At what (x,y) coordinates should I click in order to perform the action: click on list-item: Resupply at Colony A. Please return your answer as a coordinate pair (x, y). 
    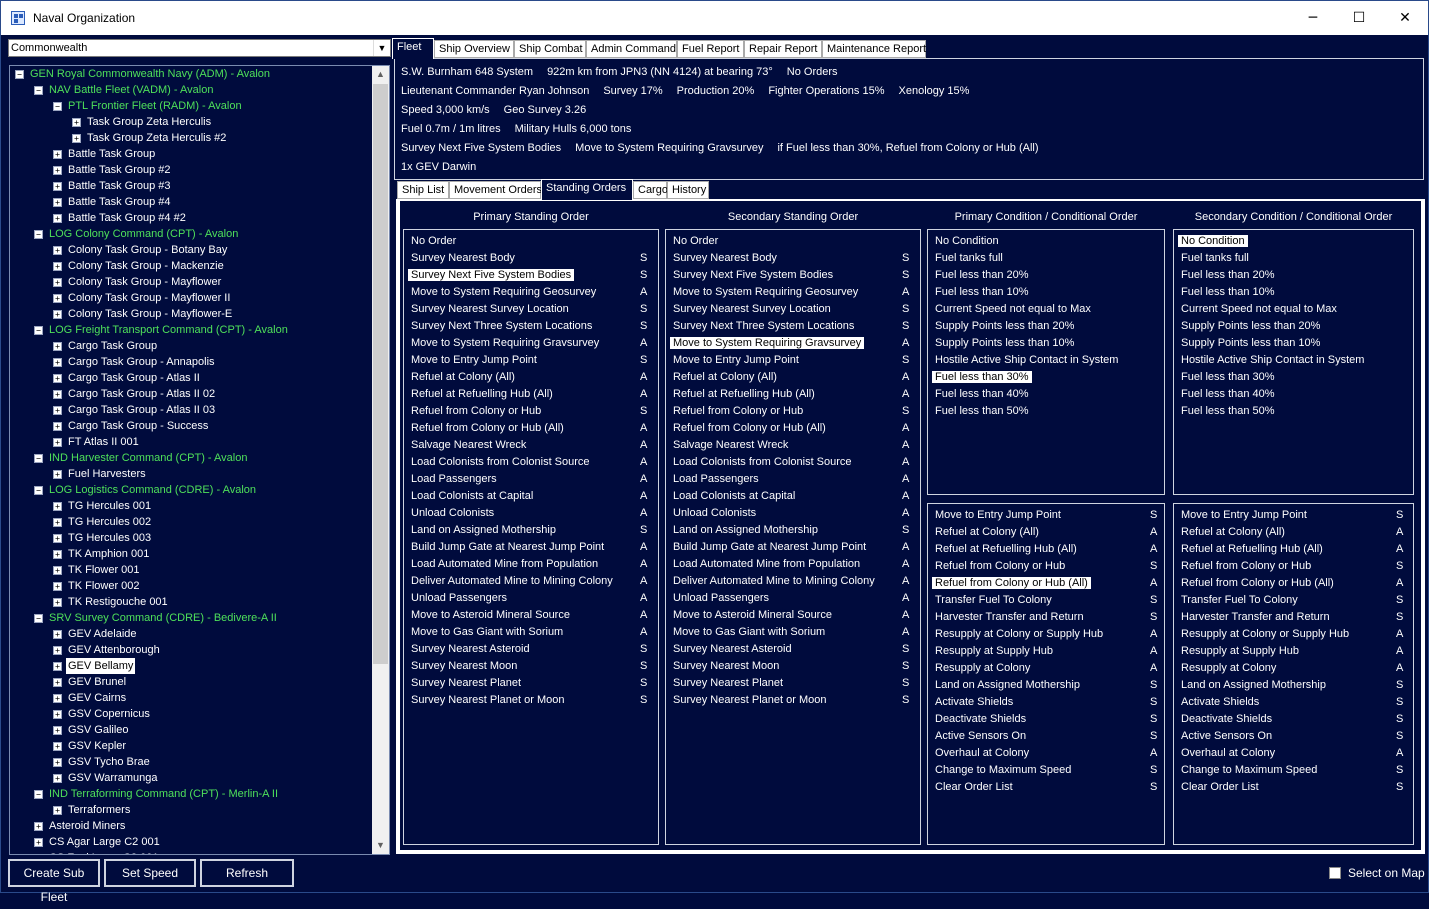
    Looking at the image, I should click on (1047, 668).